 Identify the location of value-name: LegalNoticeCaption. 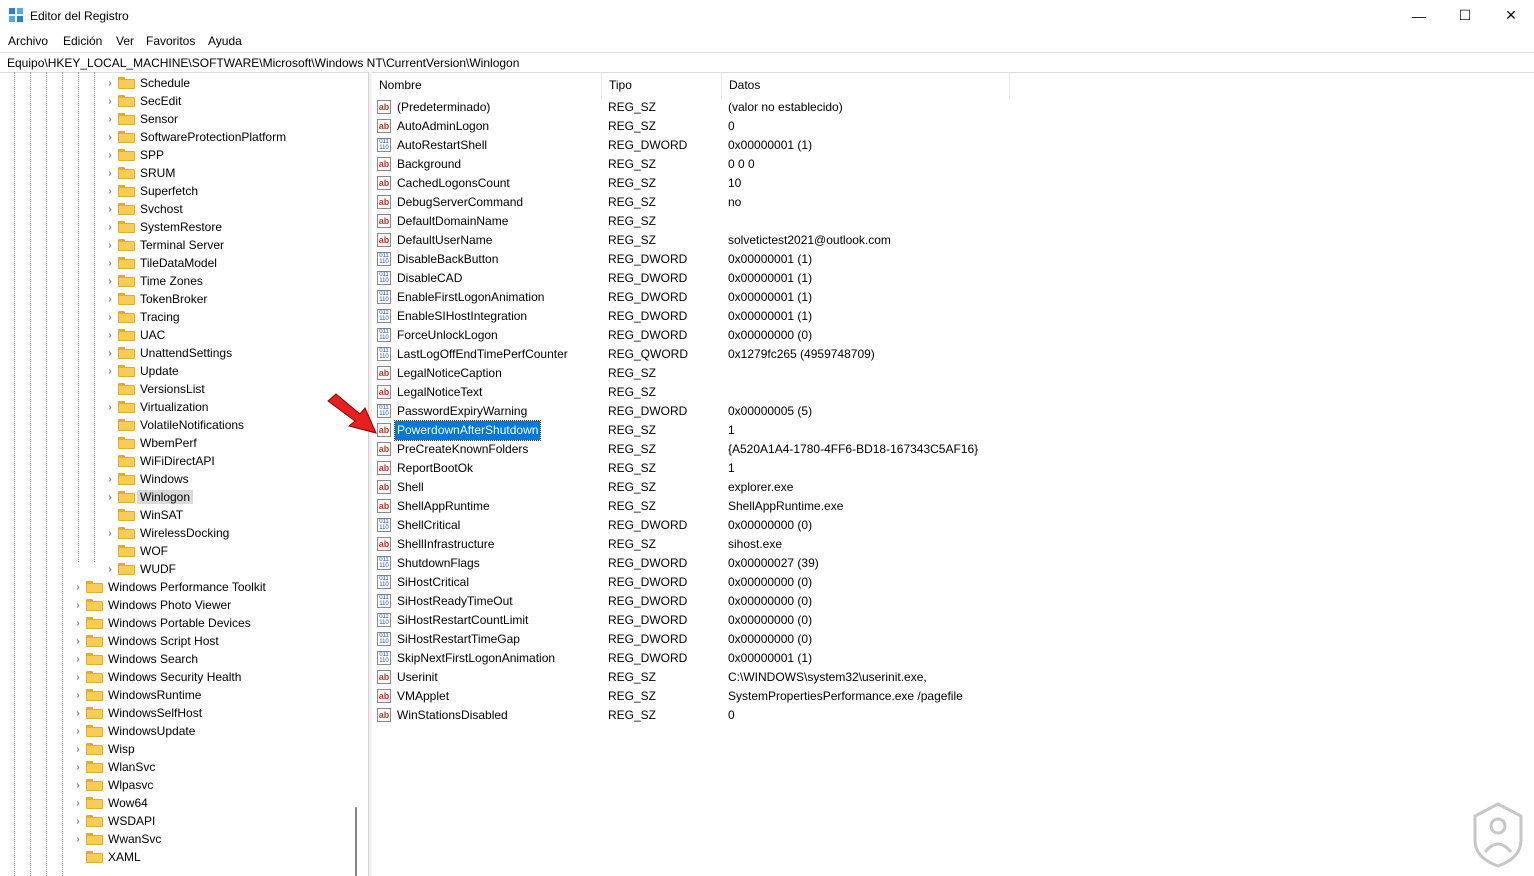
(449, 373).